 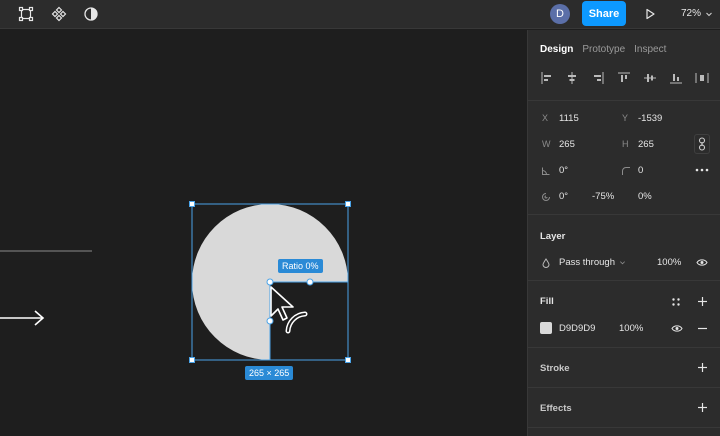 What do you see at coordinates (625, 118) in the screenshot?
I see `y-label: Y` at bounding box center [625, 118].